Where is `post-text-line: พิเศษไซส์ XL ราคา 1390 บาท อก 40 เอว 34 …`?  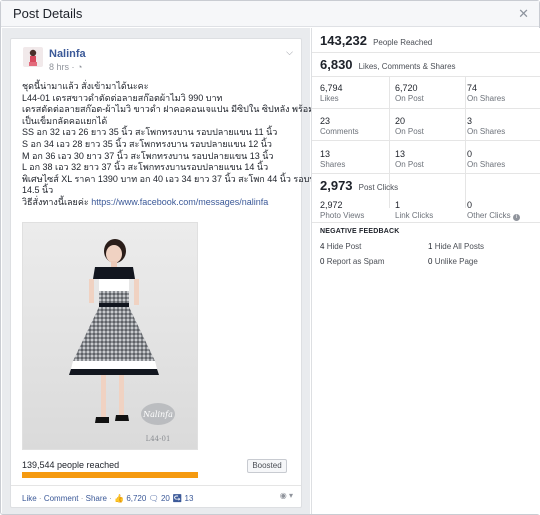 post-text-line: พิเศษไซส์ XL ราคา 1390 บาท อก 40 เอว 34 … is located at coordinates (186, 178).